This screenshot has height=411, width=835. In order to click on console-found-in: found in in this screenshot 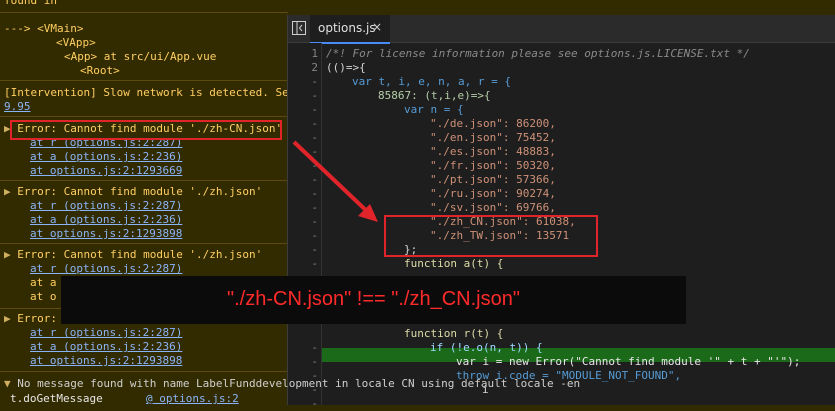, I will do `click(30, 3)`.